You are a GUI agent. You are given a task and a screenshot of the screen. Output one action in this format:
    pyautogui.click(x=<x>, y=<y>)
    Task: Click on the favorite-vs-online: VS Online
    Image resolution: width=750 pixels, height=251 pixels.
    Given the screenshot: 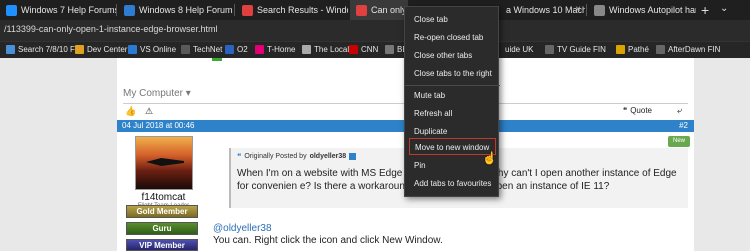 What is the action you would take?
    pyautogui.click(x=152, y=49)
    